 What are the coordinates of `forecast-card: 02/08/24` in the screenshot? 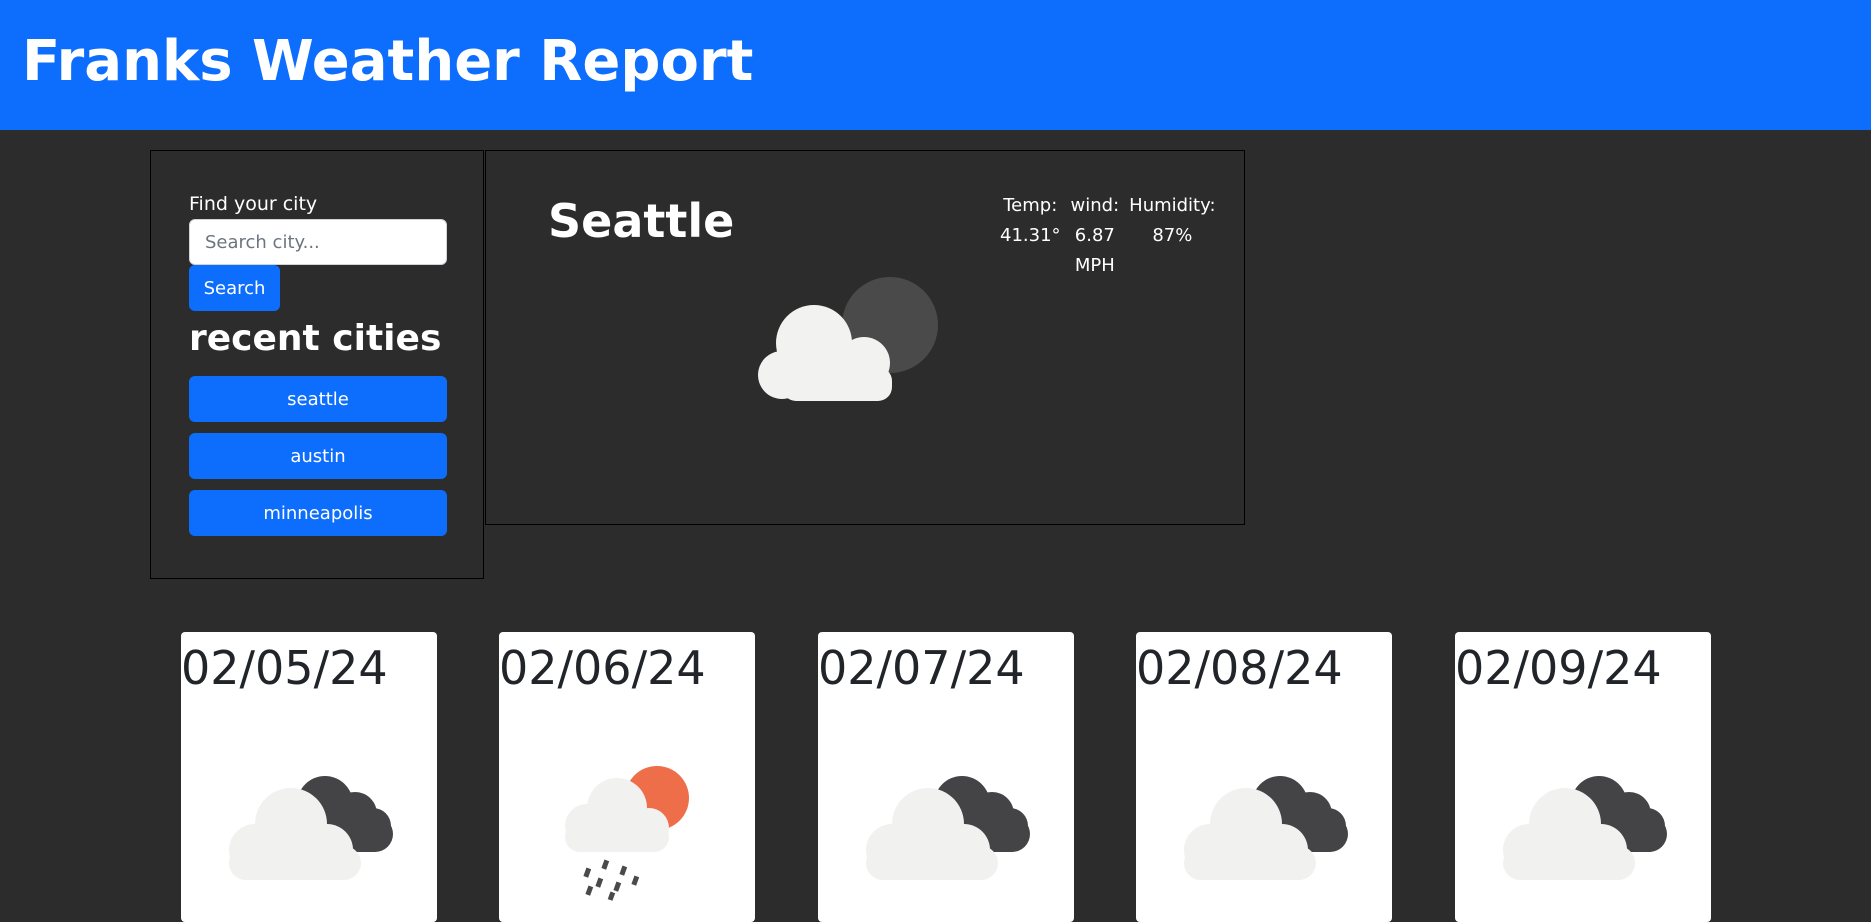 It's located at (1264, 777).